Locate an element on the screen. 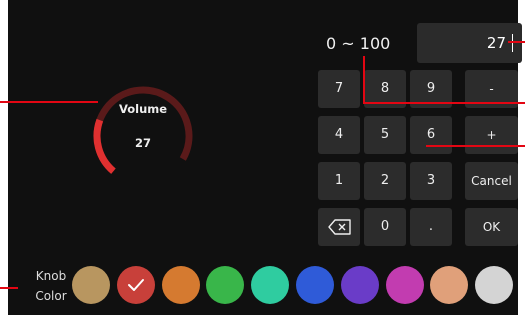  key-plus: + is located at coordinates (491, 135).